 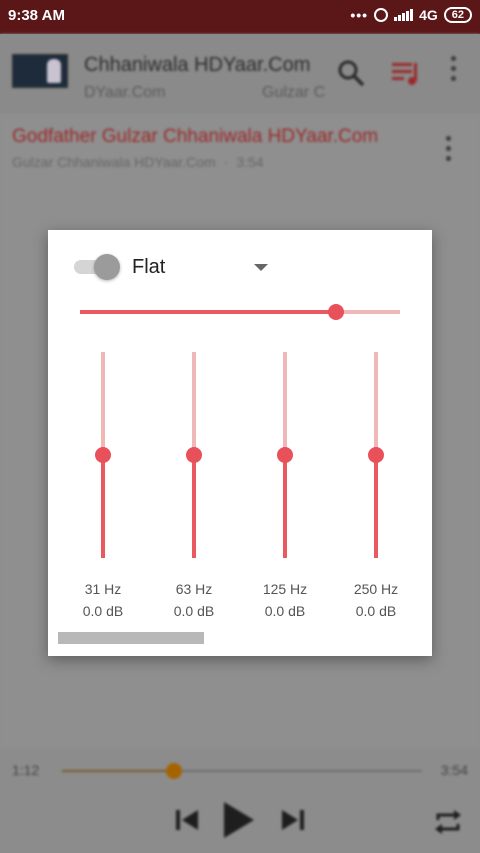 What do you see at coordinates (359, 15) in the screenshot?
I see `notification-dots-icon: •••` at bounding box center [359, 15].